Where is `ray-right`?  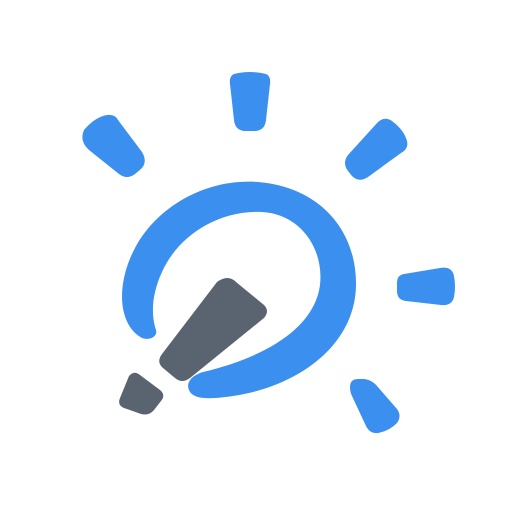
ray-right is located at coordinates (426, 286).